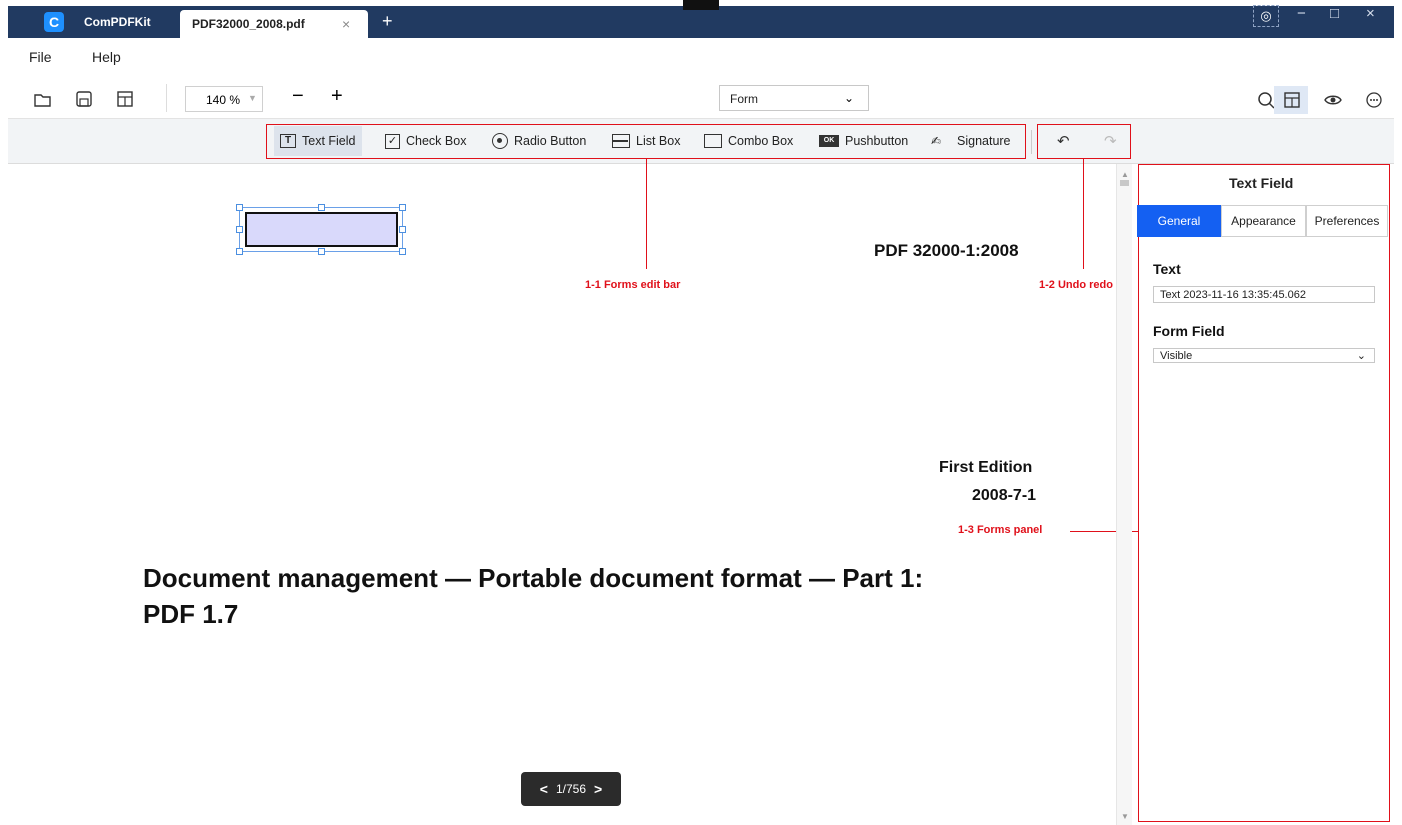 The image size is (1402, 825). What do you see at coordinates (1334, 13) in the screenshot?
I see `maximize-button: □` at bounding box center [1334, 13].